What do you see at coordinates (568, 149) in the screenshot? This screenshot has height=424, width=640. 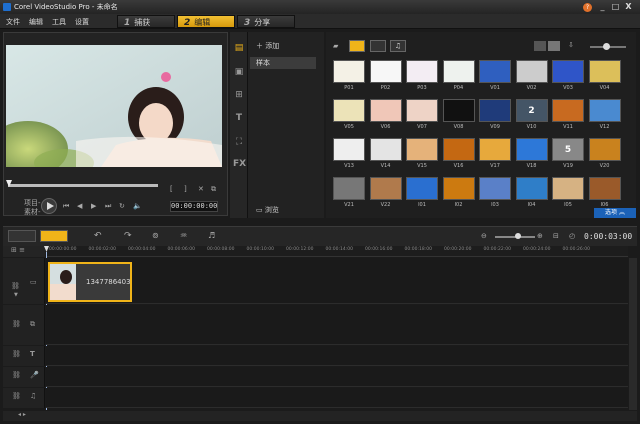 I see `library-thumbnail: 5` at bounding box center [568, 149].